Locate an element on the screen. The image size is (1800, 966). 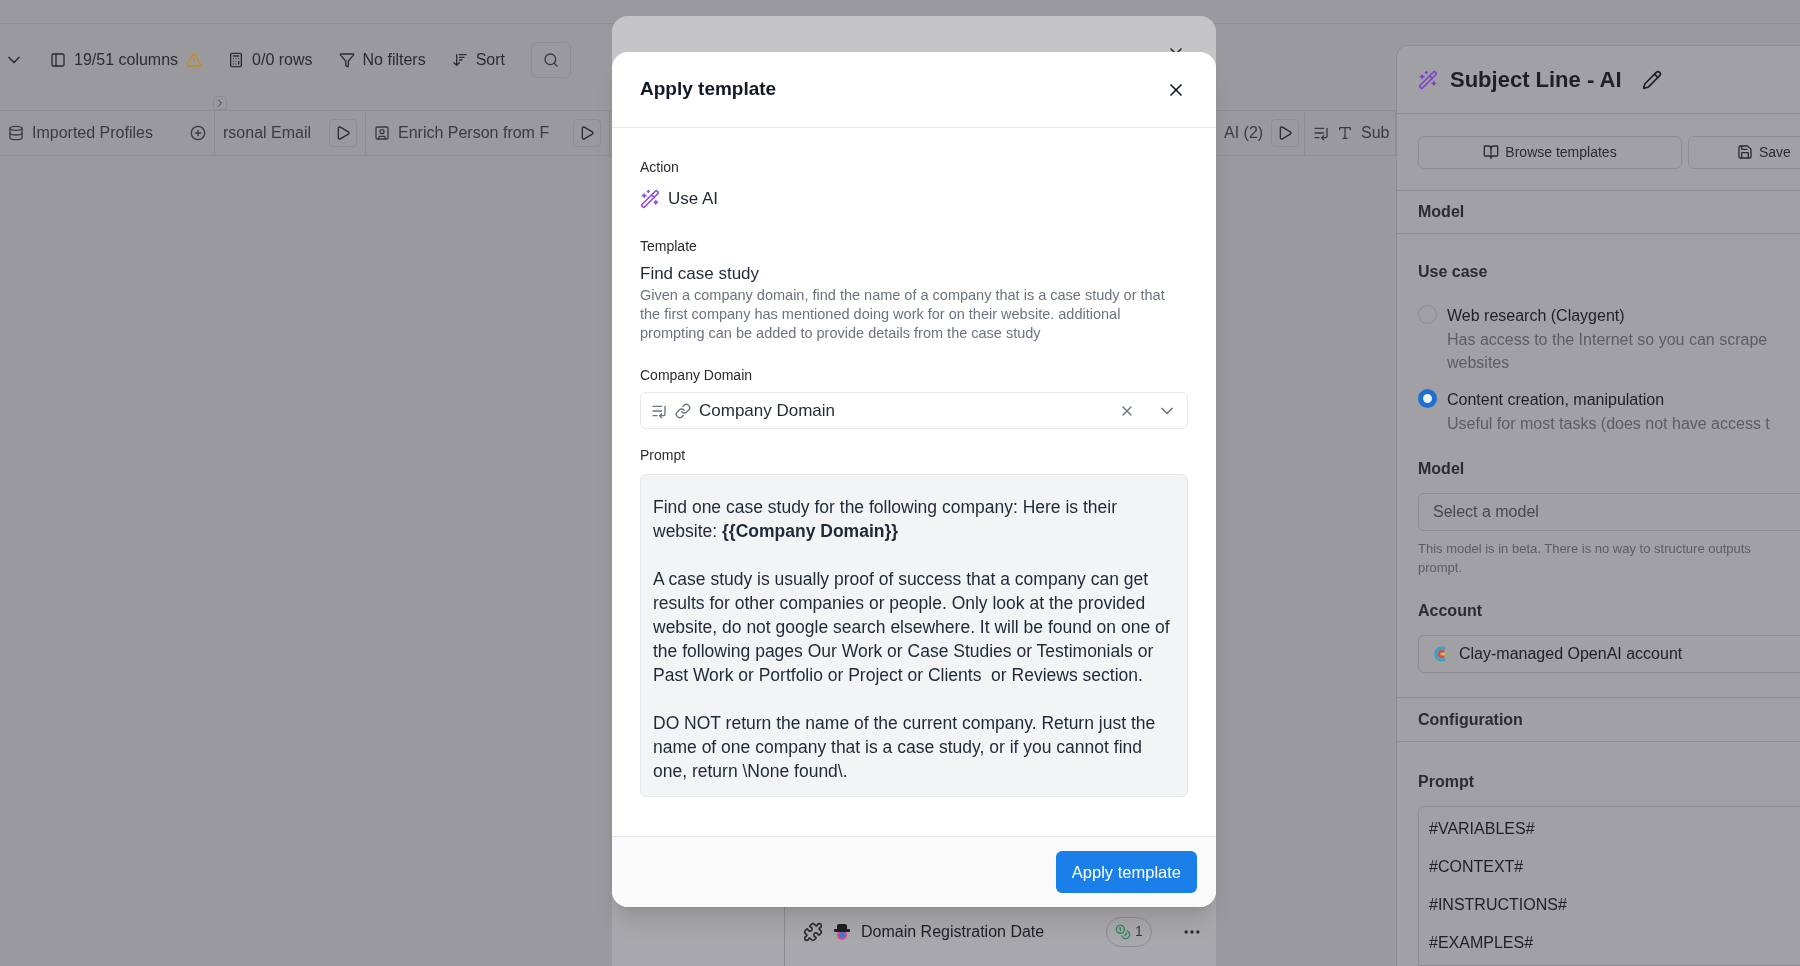
radio-button is located at coordinates (1427, 398).